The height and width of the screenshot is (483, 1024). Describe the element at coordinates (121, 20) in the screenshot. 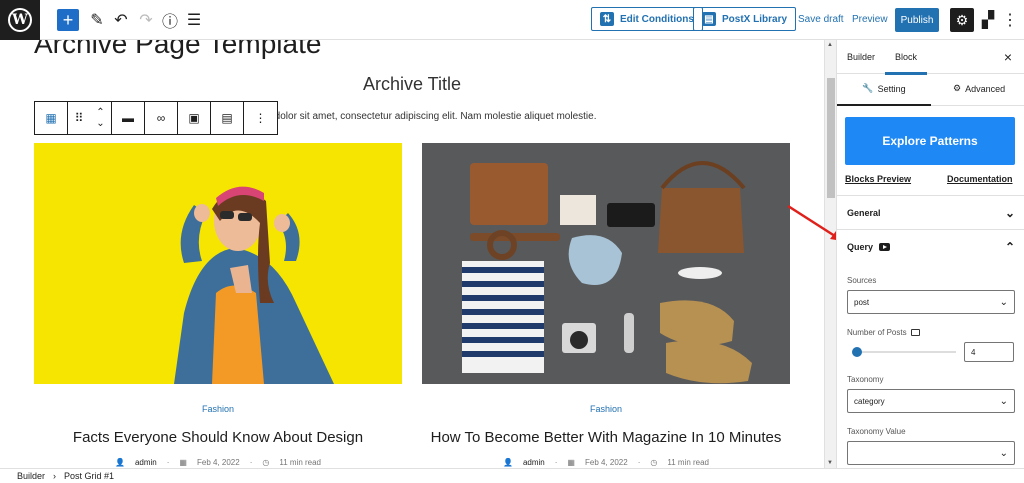

I see `undo-icon: ↶` at that location.